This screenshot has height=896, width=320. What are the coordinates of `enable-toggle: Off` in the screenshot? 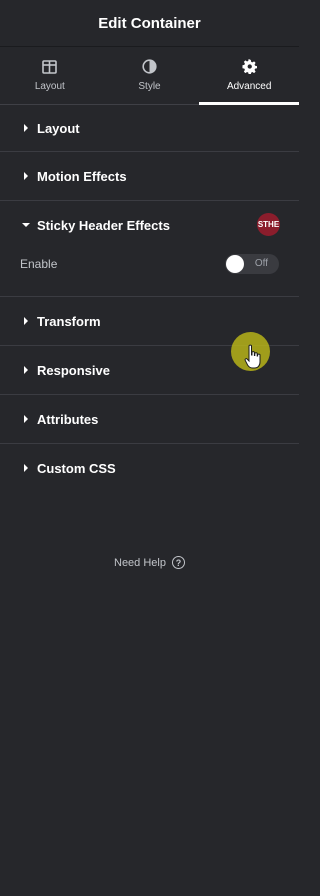 It's located at (252, 264).